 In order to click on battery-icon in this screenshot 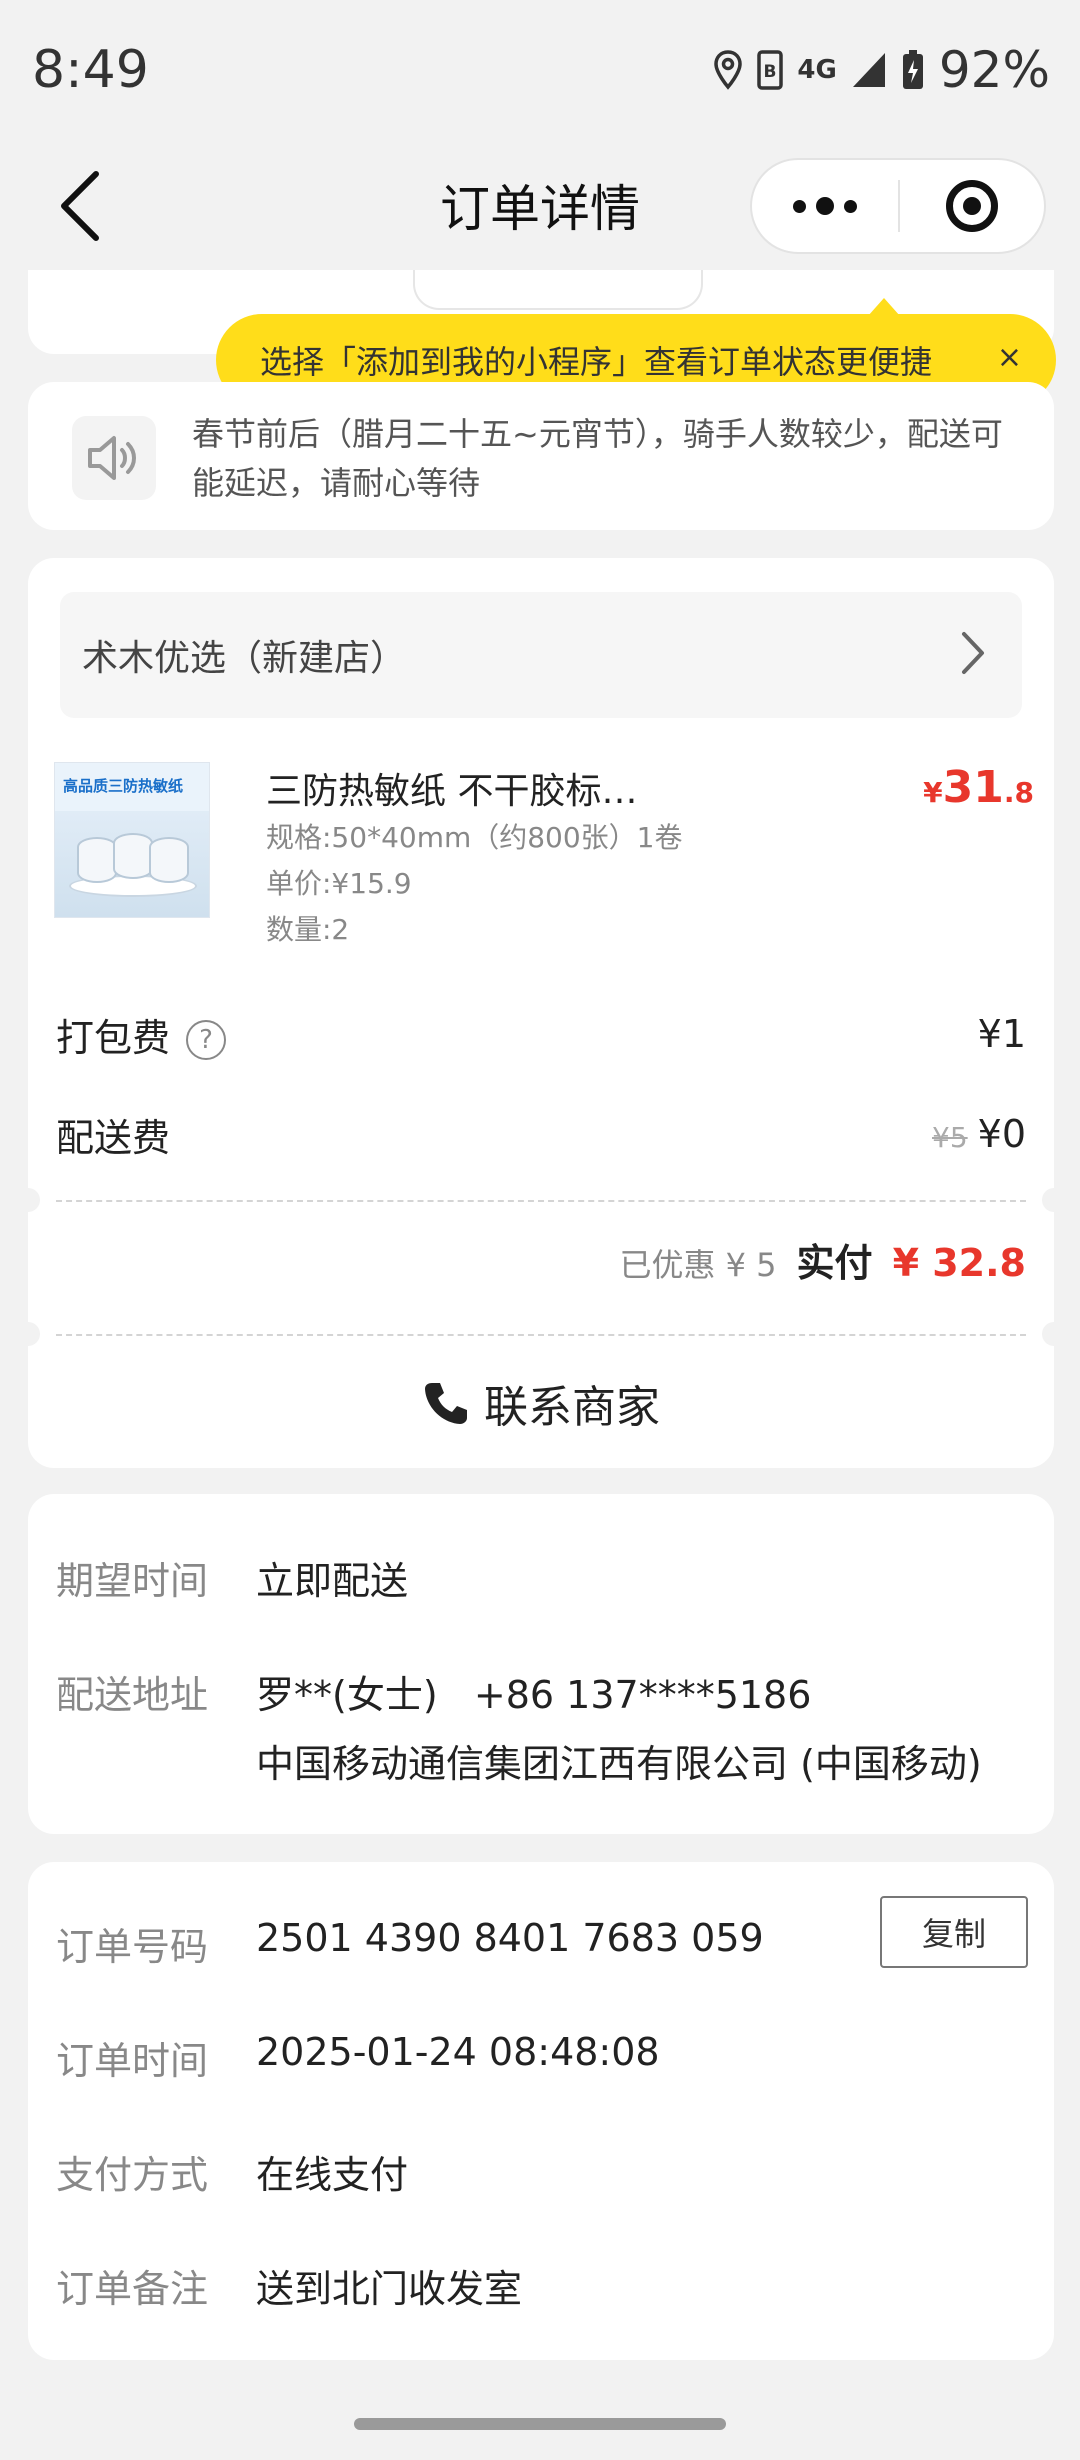, I will do `click(912, 69)`.